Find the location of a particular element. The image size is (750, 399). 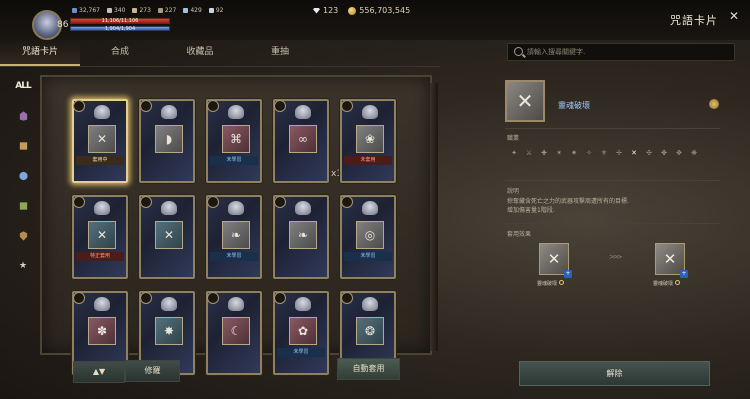

search-box is located at coordinates (621, 52).